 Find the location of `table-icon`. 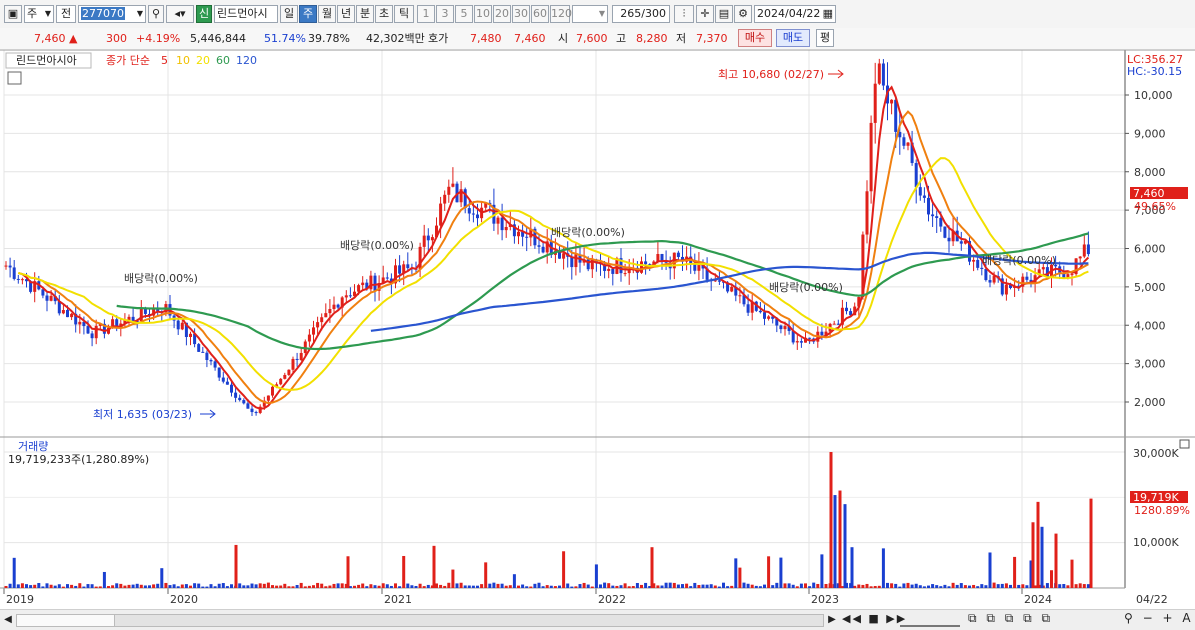

table-icon is located at coordinates (14, 78).